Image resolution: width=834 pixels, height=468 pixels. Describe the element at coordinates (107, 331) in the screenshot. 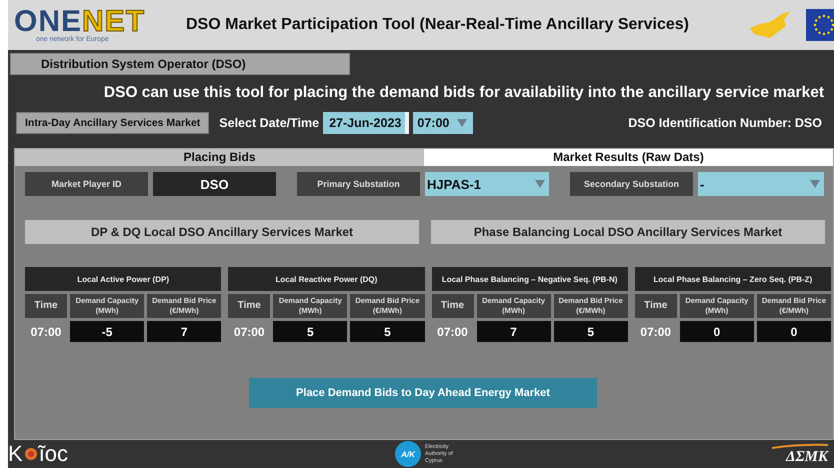

I see `table-cell: -5` at that location.